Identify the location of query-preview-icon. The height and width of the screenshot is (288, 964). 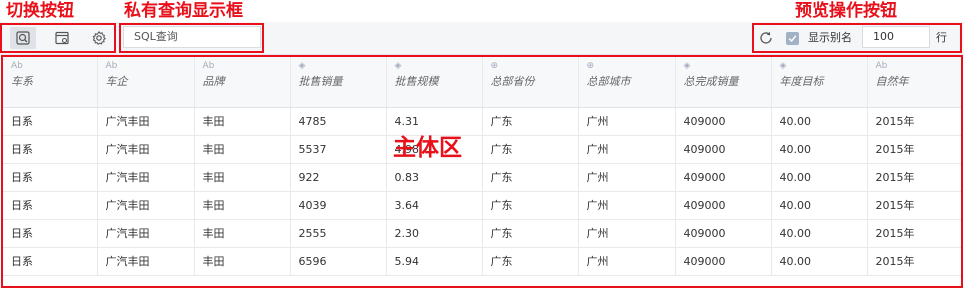
(23, 38).